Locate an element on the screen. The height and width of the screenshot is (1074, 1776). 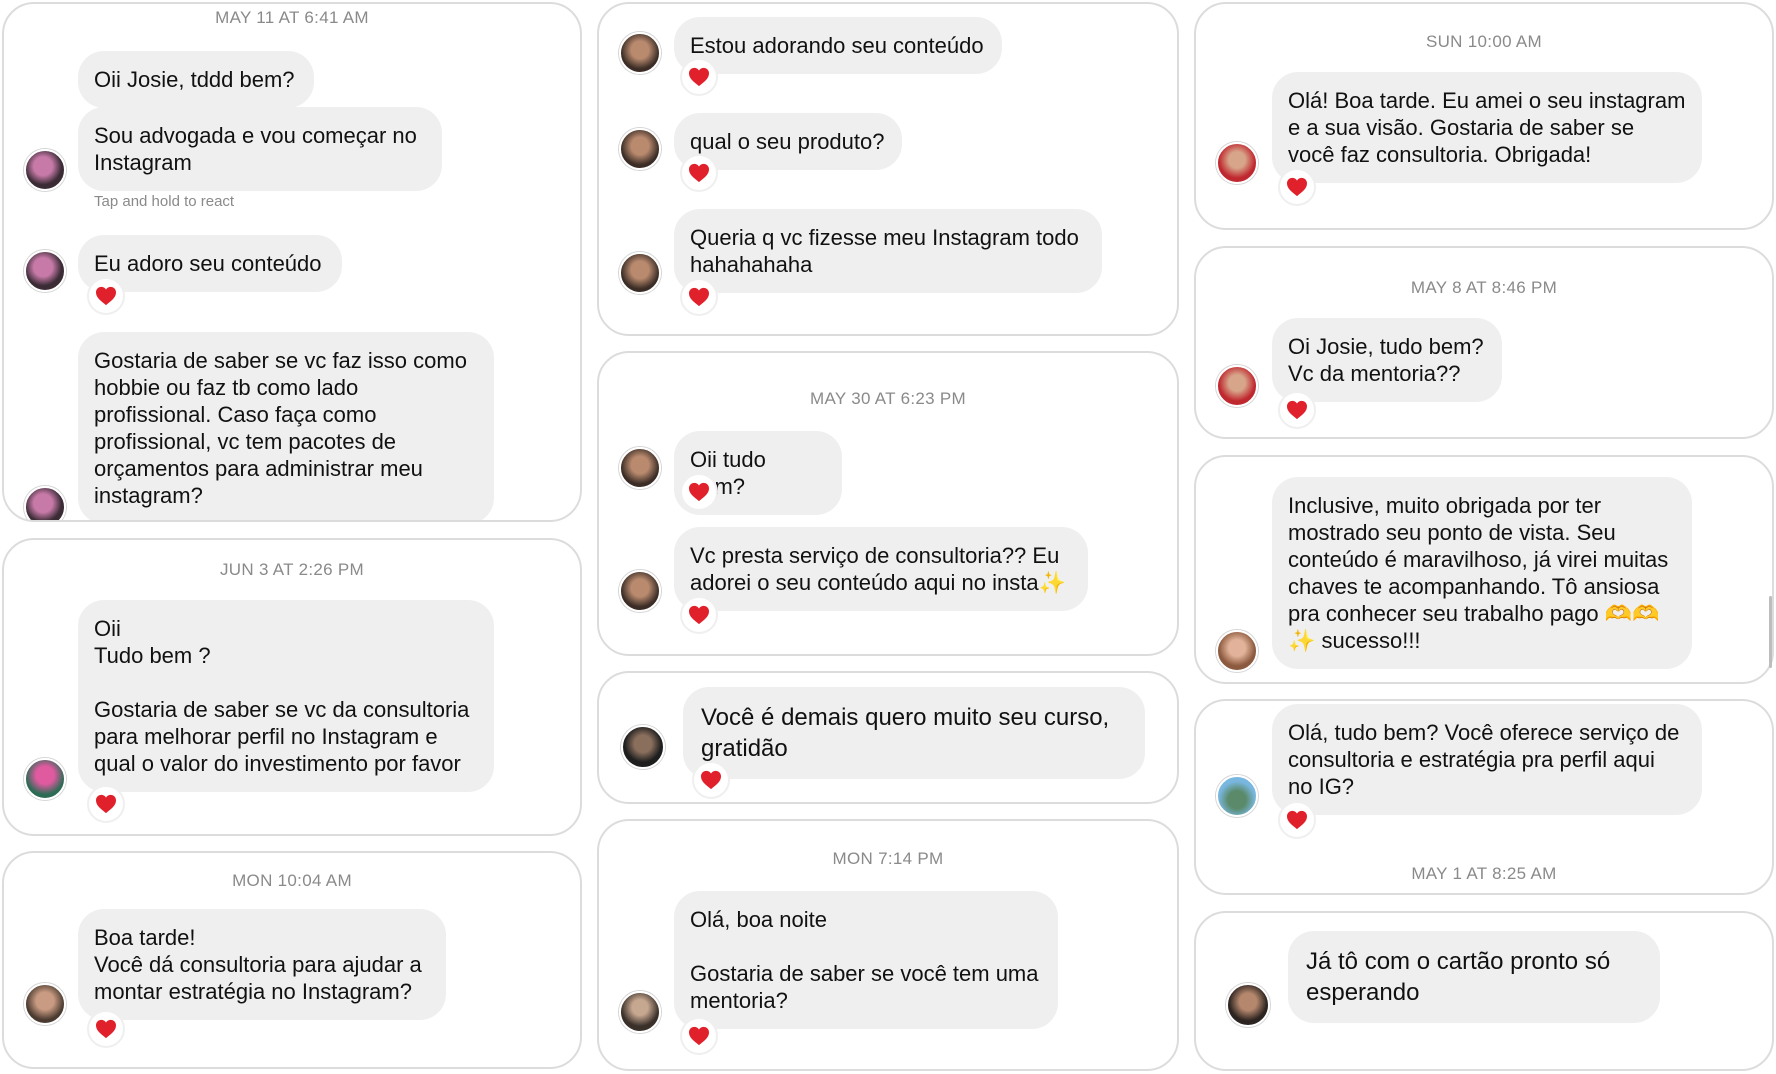
message-bubble: Oi Josie, tudo bem? Vc da mentoria?? is located at coordinates (1387, 360).